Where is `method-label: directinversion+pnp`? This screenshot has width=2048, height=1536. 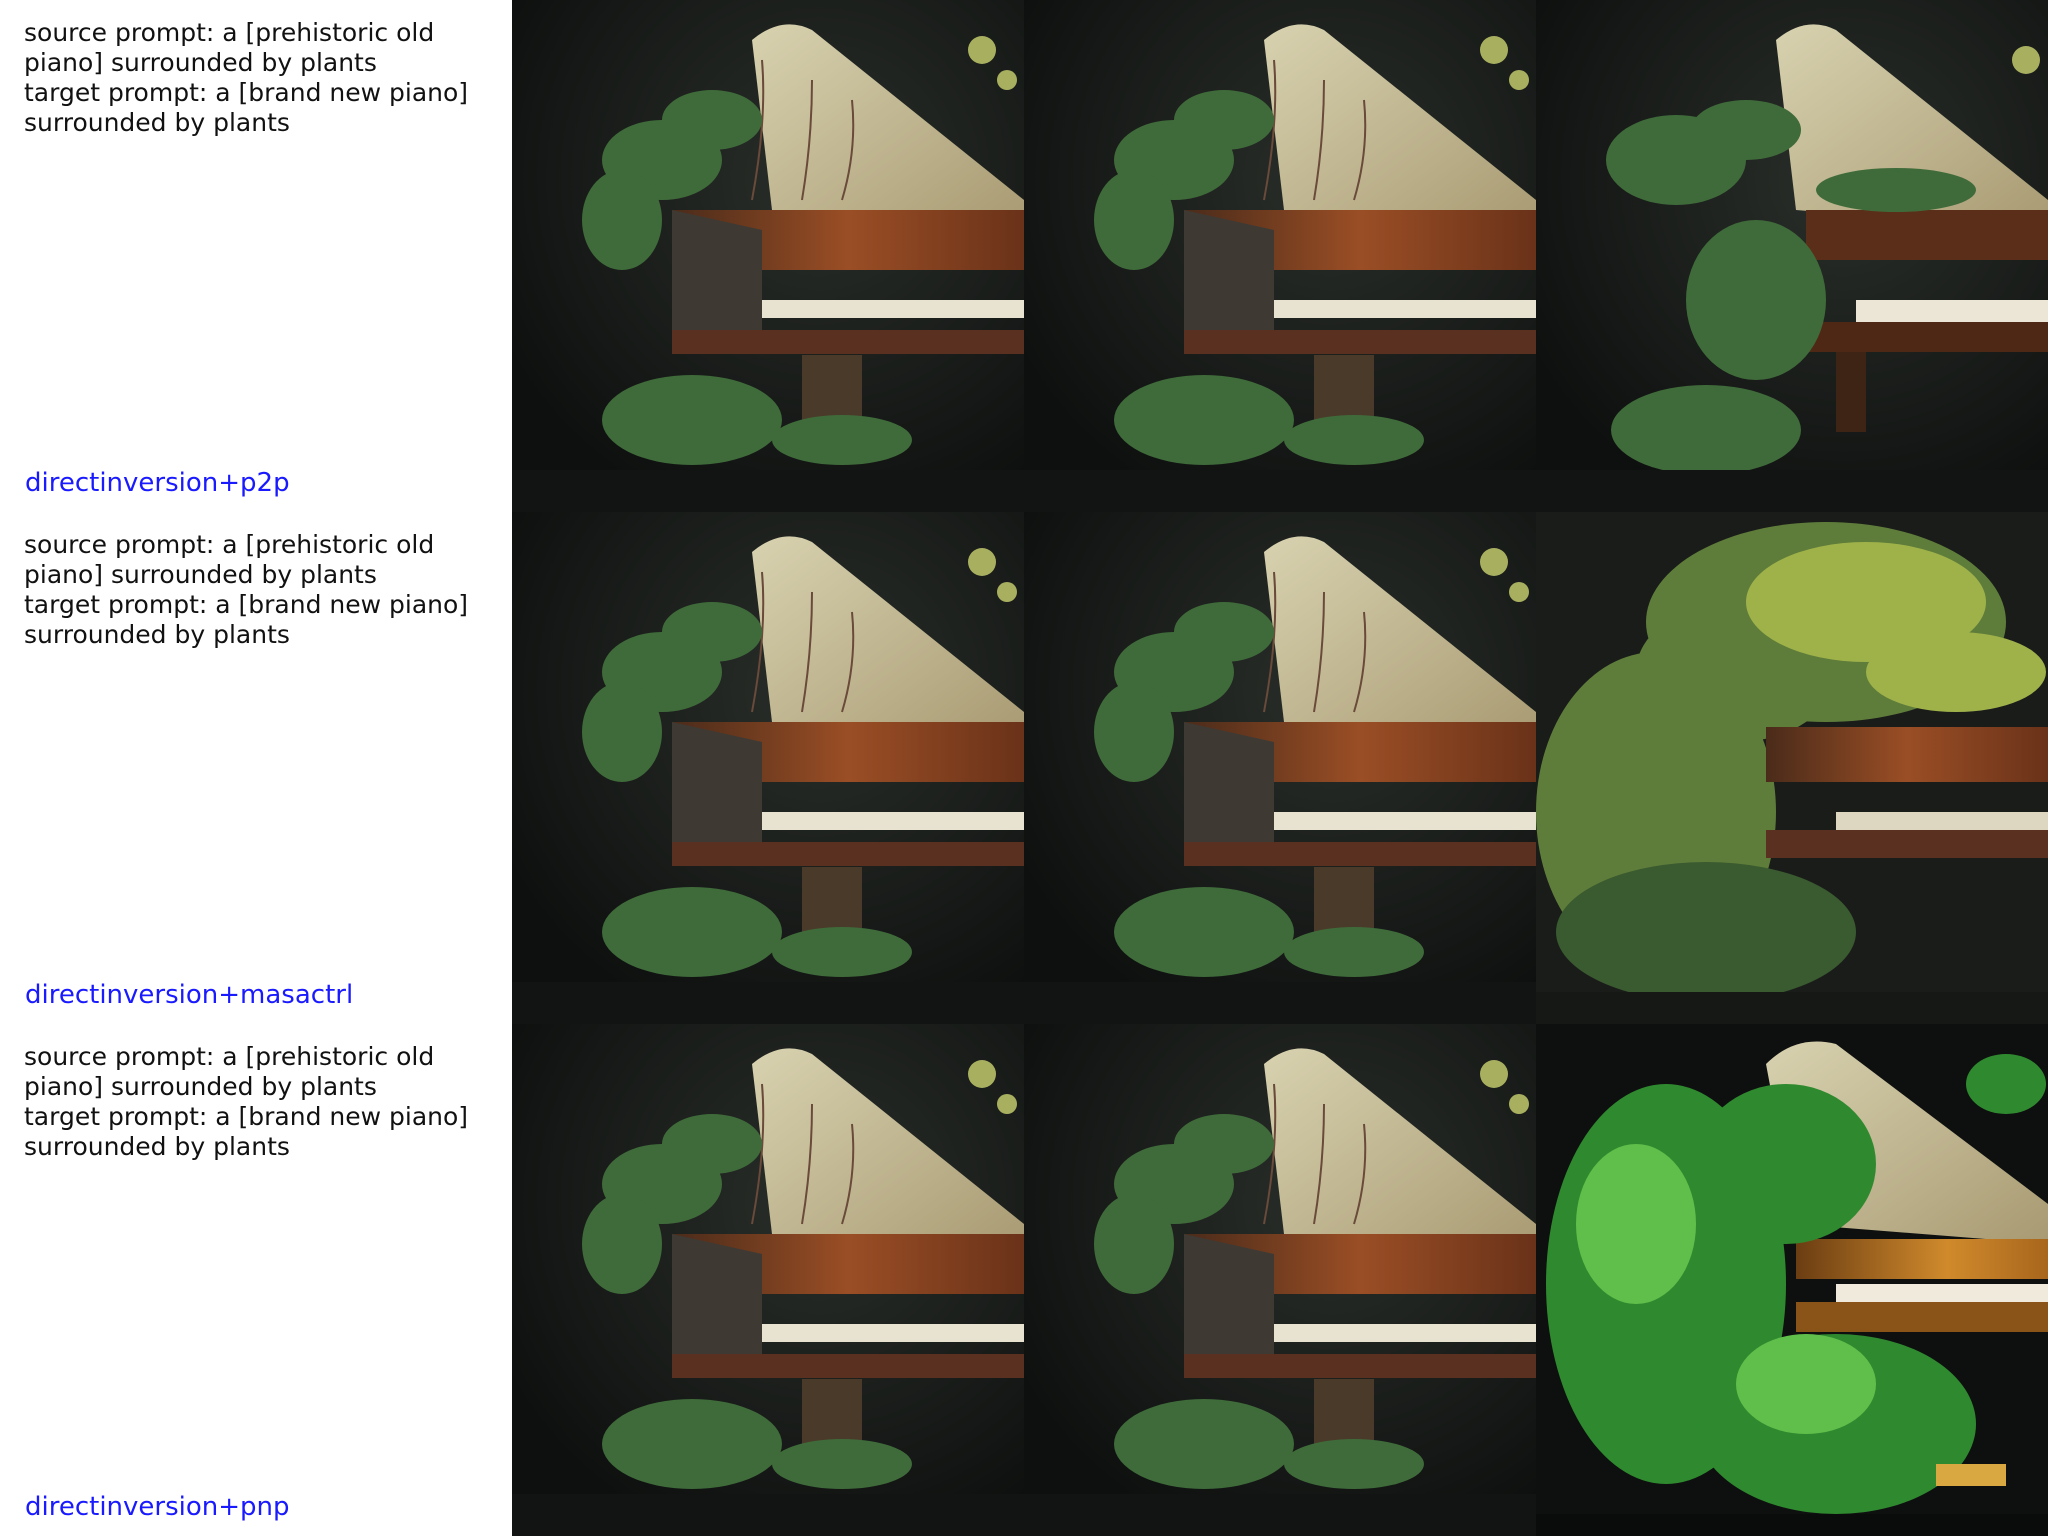
method-label: directinversion+pnp is located at coordinates (157, 1507).